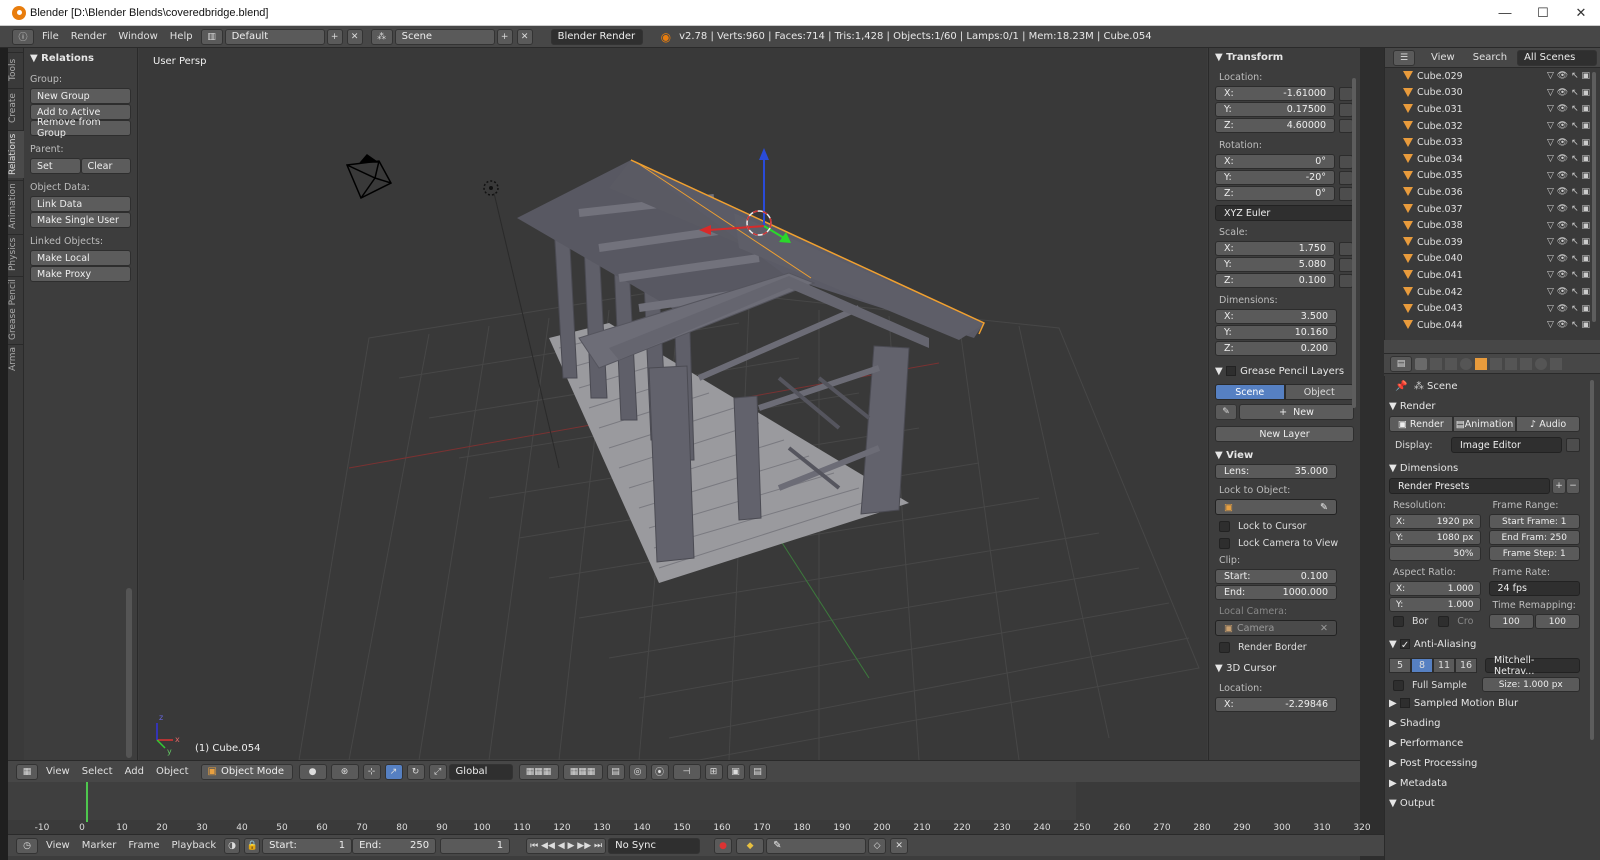 The height and width of the screenshot is (860, 1600). What do you see at coordinates (80, 128) in the screenshot?
I see `remove-from-group-button: Remove from Group` at bounding box center [80, 128].